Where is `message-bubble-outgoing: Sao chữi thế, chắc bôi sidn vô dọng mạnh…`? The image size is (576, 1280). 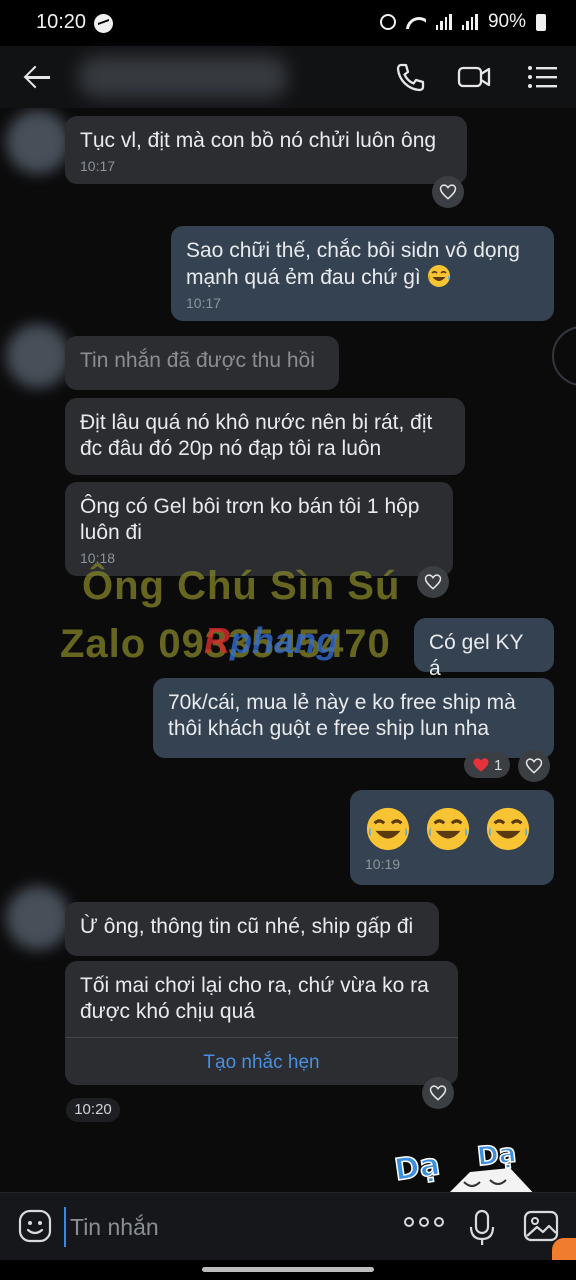 message-bubble-outgoing: Sao chữi thế, chắc bôi sidn vô dọng mạnh… is located at coordinates (362, 273).